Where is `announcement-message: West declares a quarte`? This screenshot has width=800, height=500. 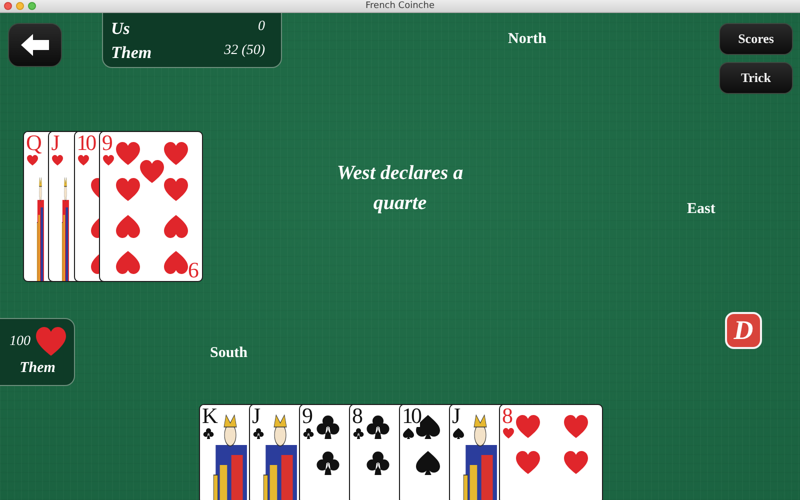 announcement-message: West declares a quarte is located at coordinates (400, 188).